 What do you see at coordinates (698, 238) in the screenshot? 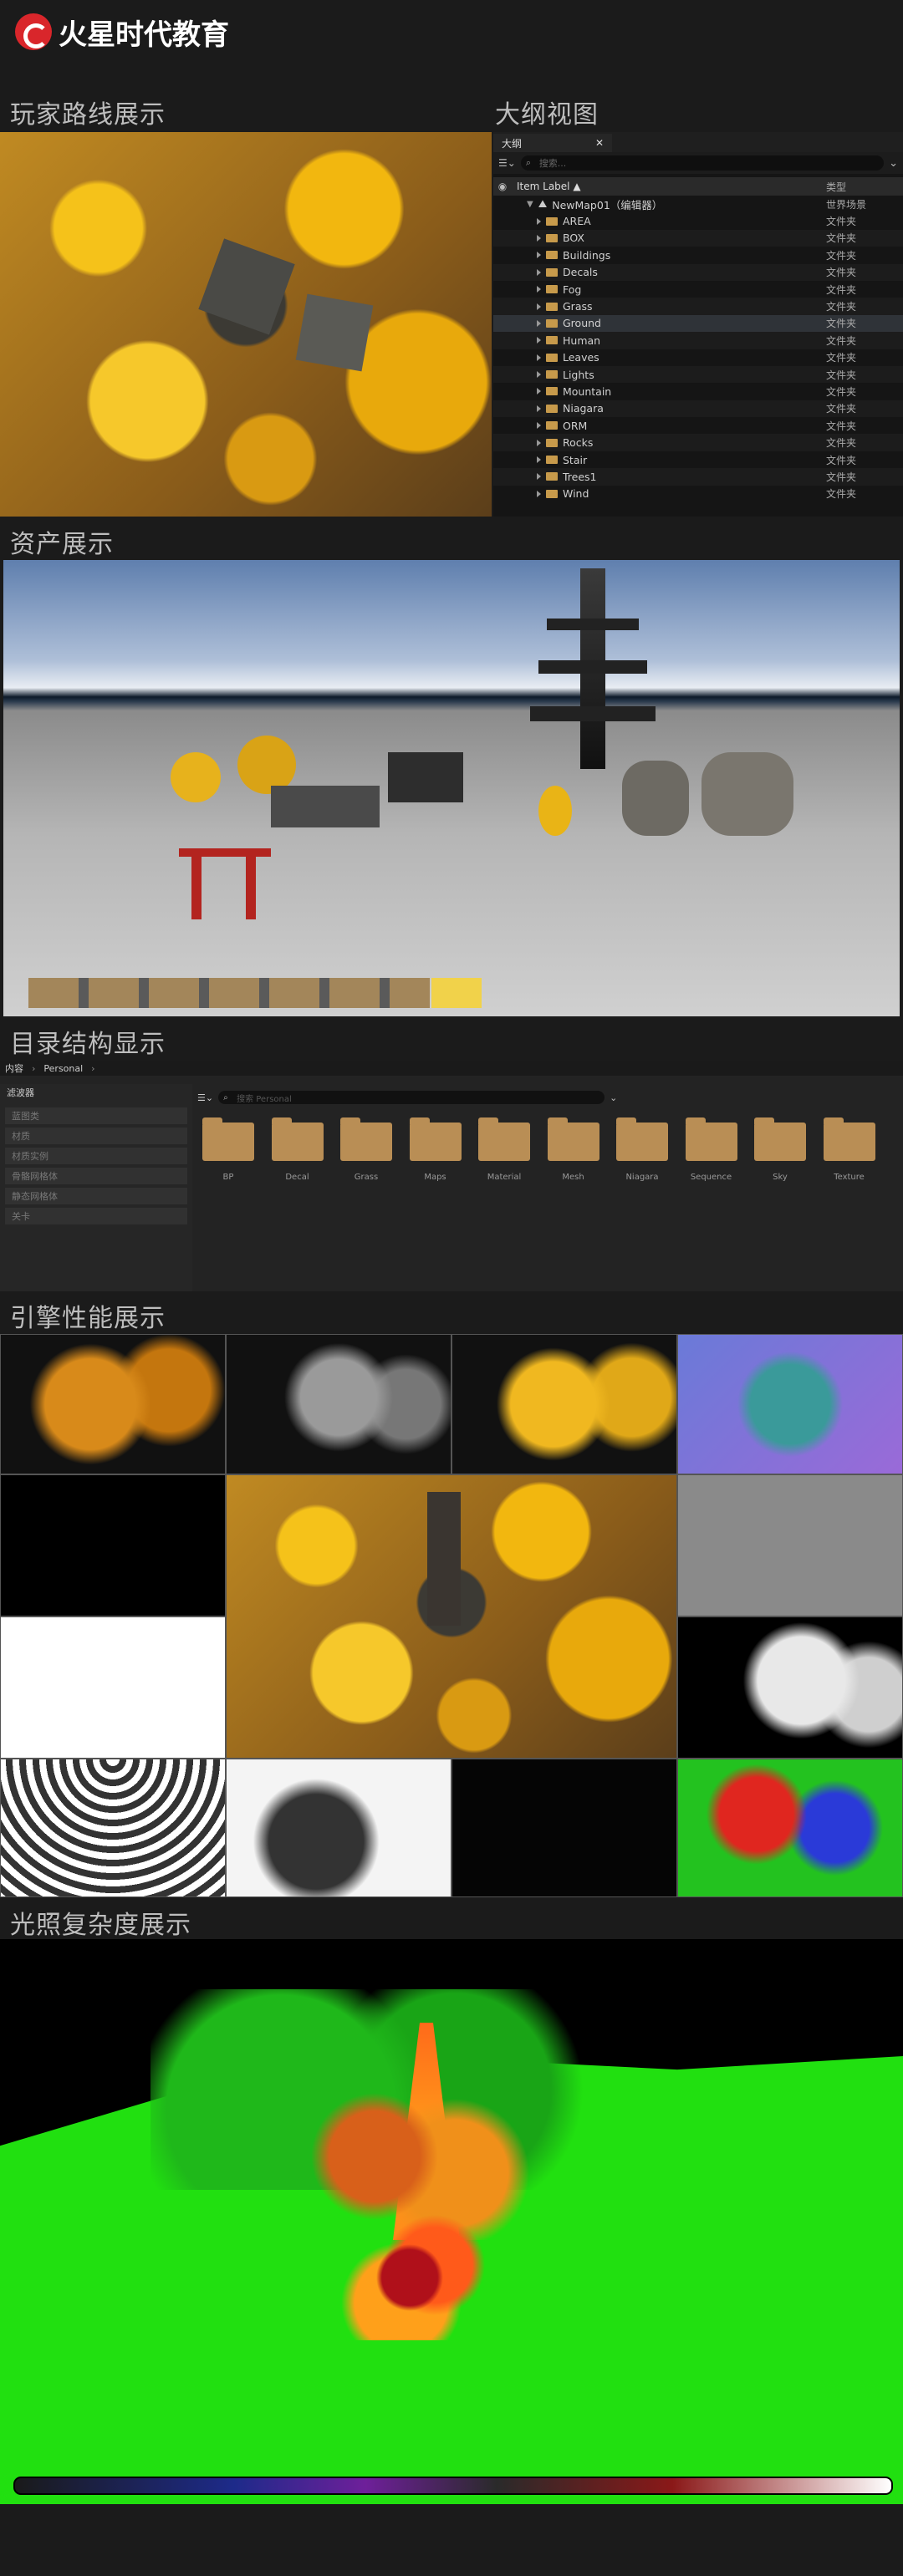
I see `outliner-row: BOX 文件夹` at bounding box center [698, 238].